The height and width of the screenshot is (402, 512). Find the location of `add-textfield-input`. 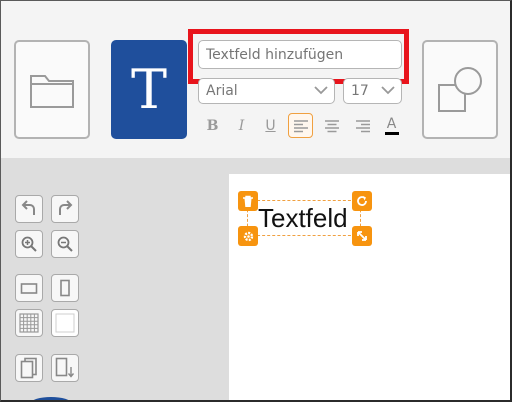

add-textfield-input is located at coordinates (300, 54).